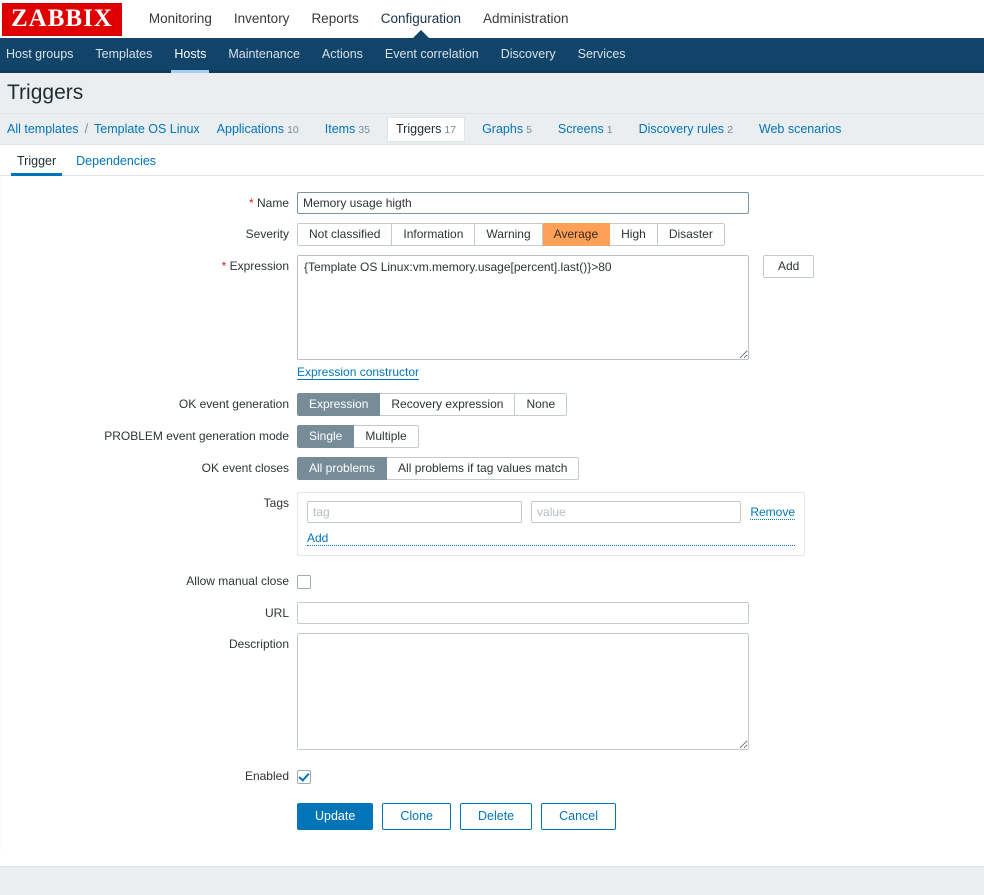  I want to click on object-tab-screens: Screens 1, so click(585, 129).